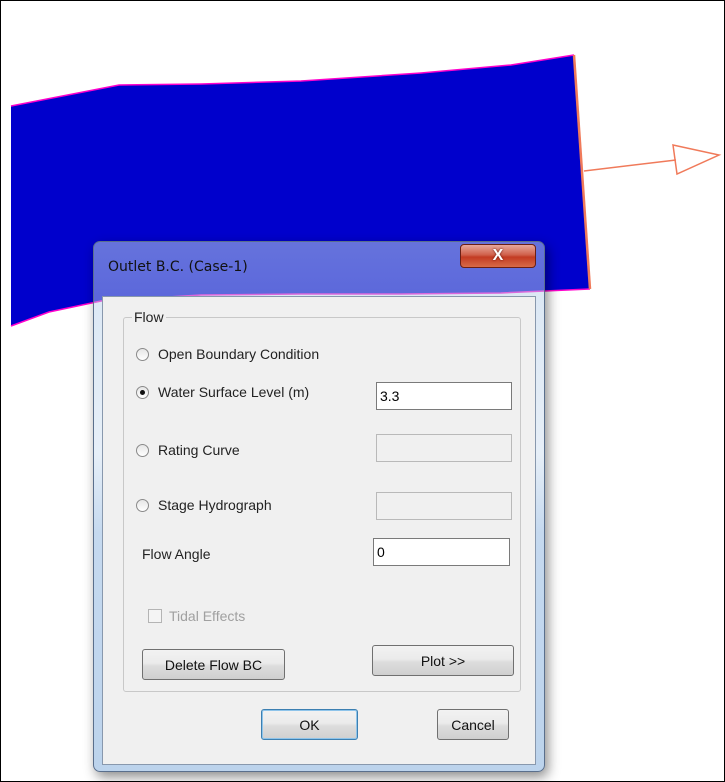 The height and width of the screenshot is (782, 725). I want to click on tidal-effects-checkbox: Tidal Effects, so click(196, 616).